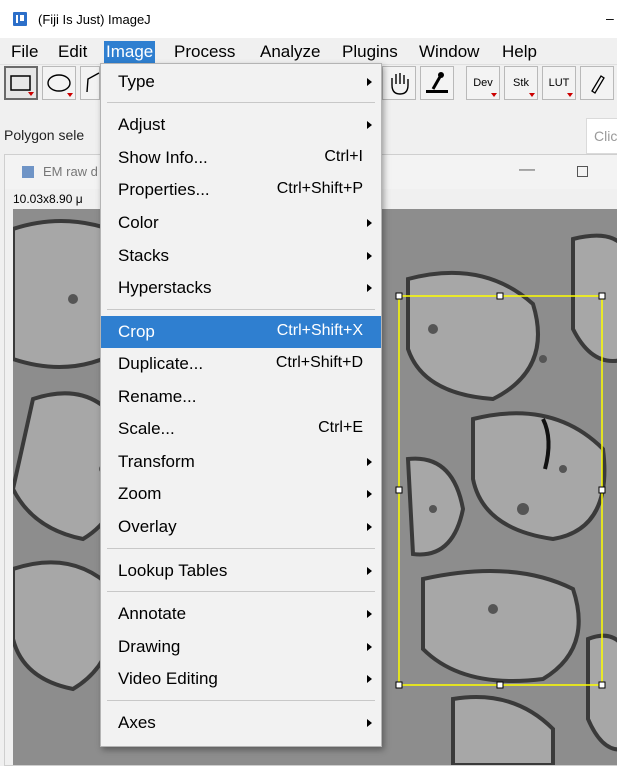 The image size is (617, 766). I want to click on menu-window: Window, so click(449, 52).